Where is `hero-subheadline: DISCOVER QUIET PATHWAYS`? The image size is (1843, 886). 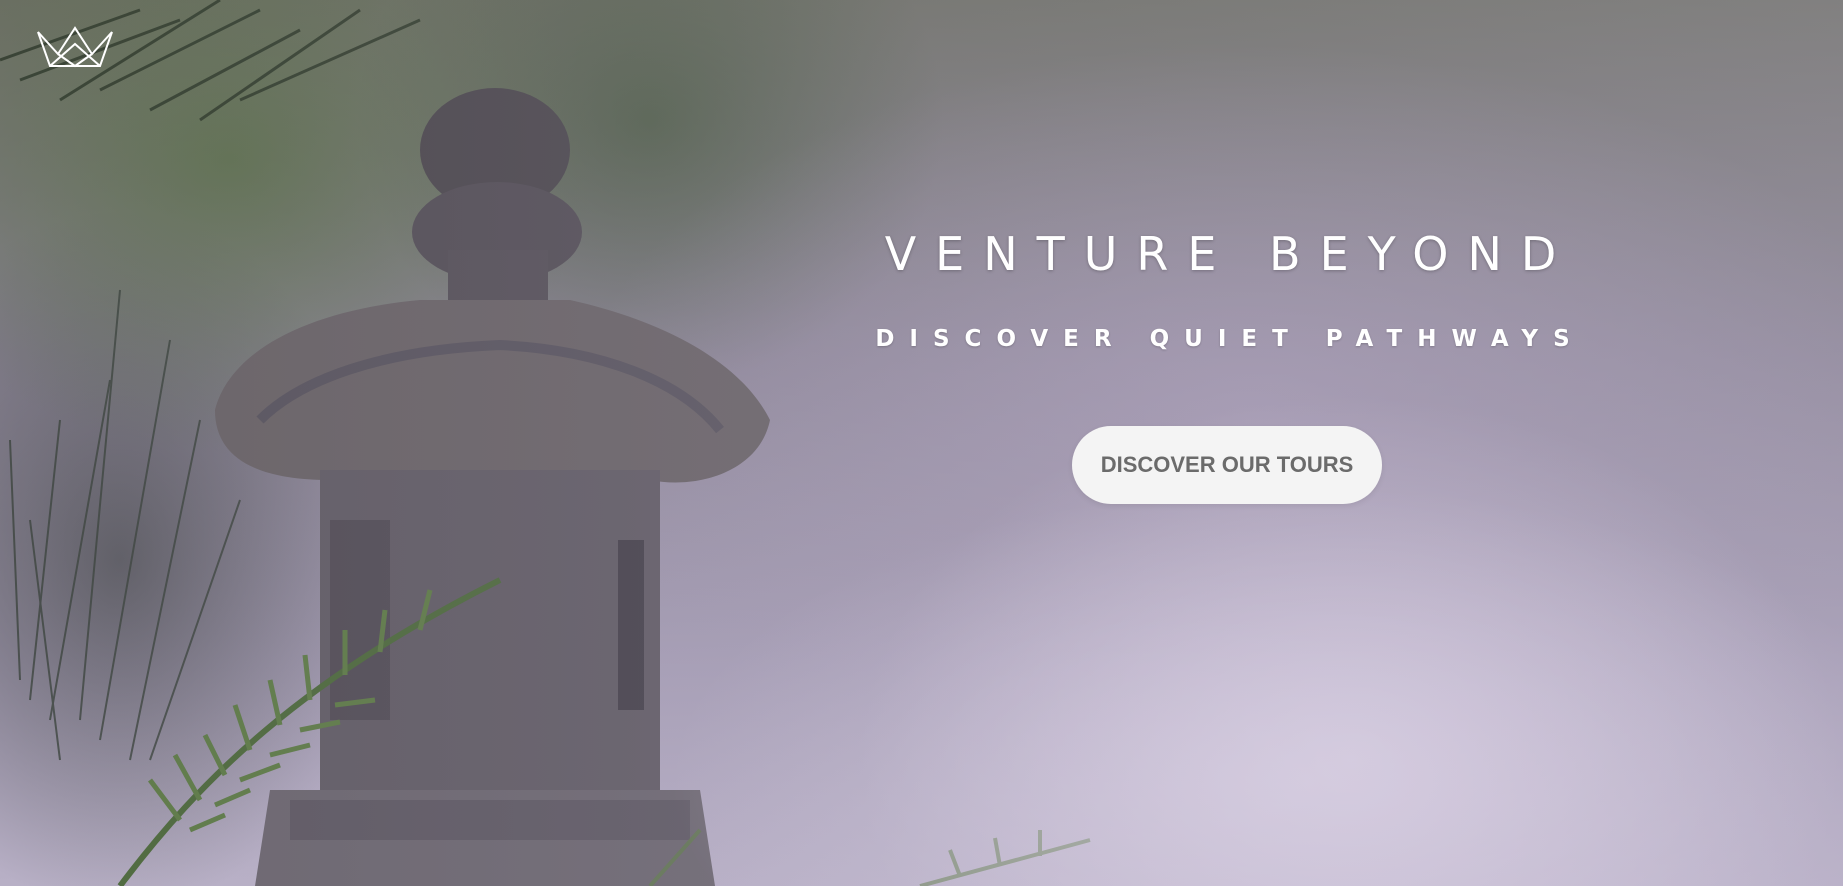
hero-subheadline: DISCOVER QUIET PATHWAYS is located at coordinates (1230, 339).